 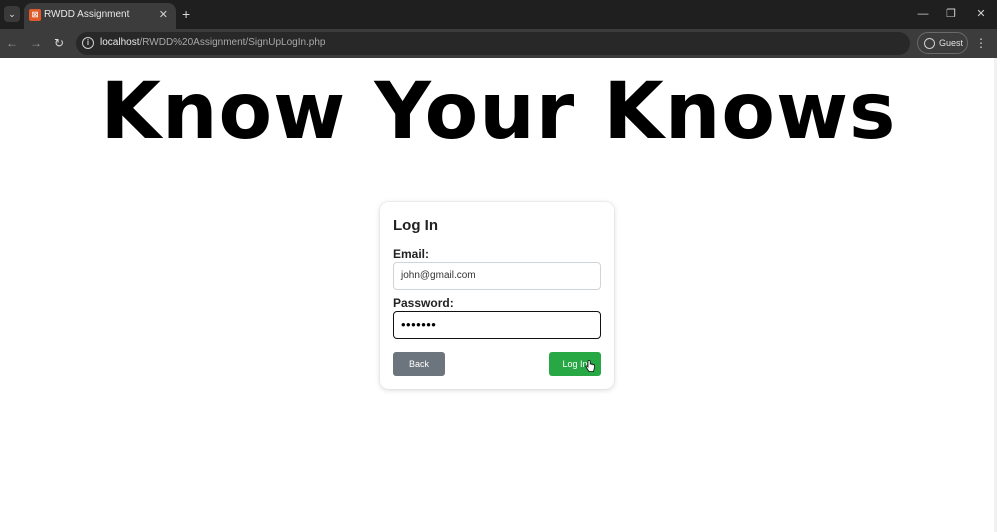 What do you see at coordinates (35, 15) in the screenshot?
I see `xampp-icon: ⊠` at bounding box center [35, 15].